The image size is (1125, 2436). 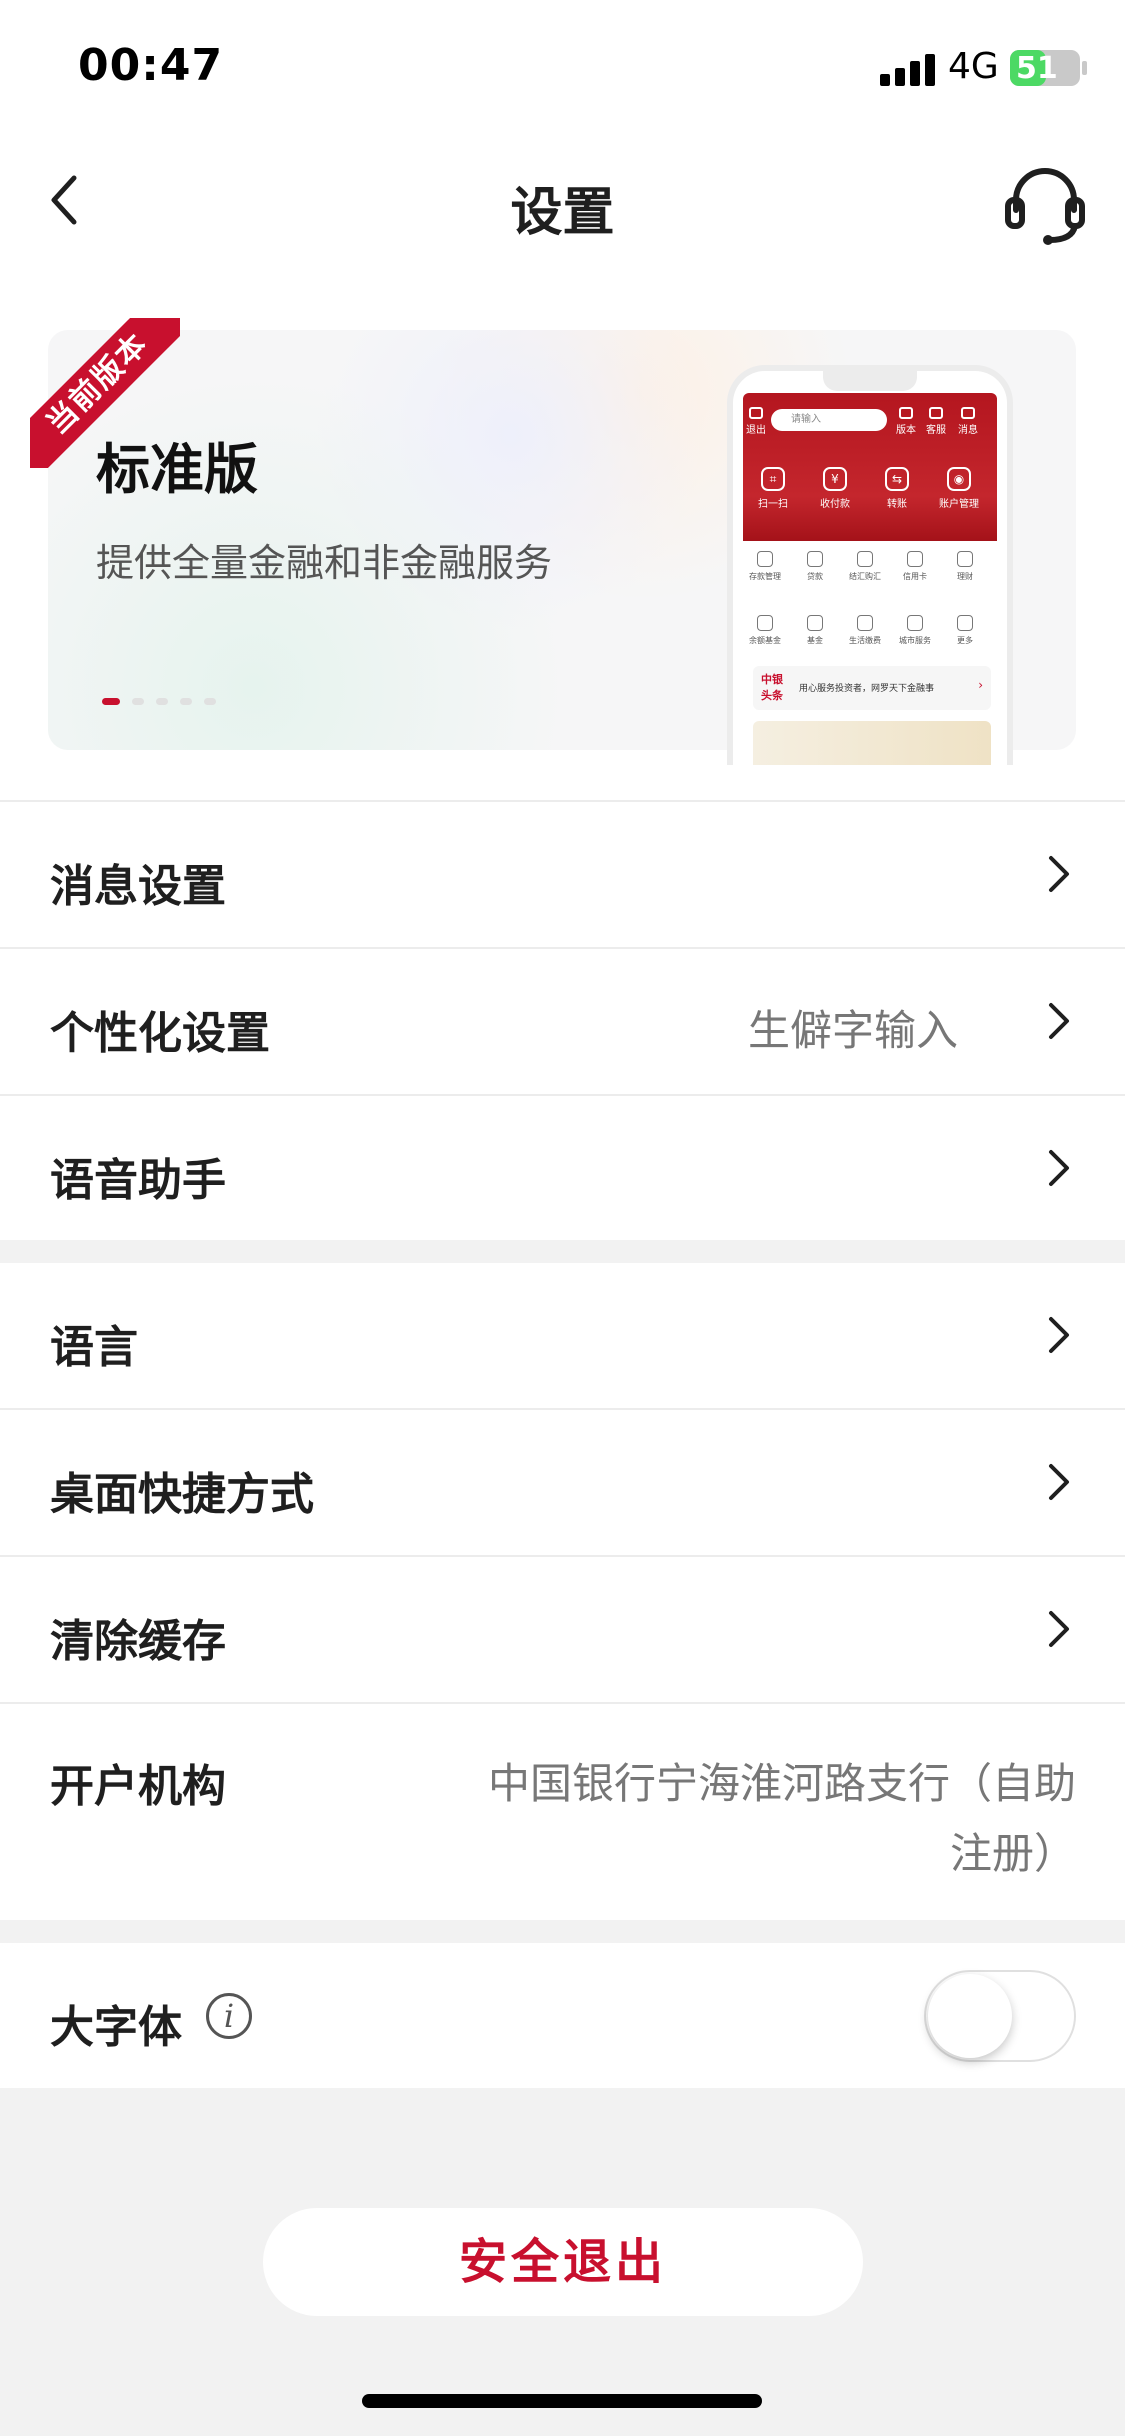 I want to click on phone-grid-item: 存款管理, so click(x=765, y=566).